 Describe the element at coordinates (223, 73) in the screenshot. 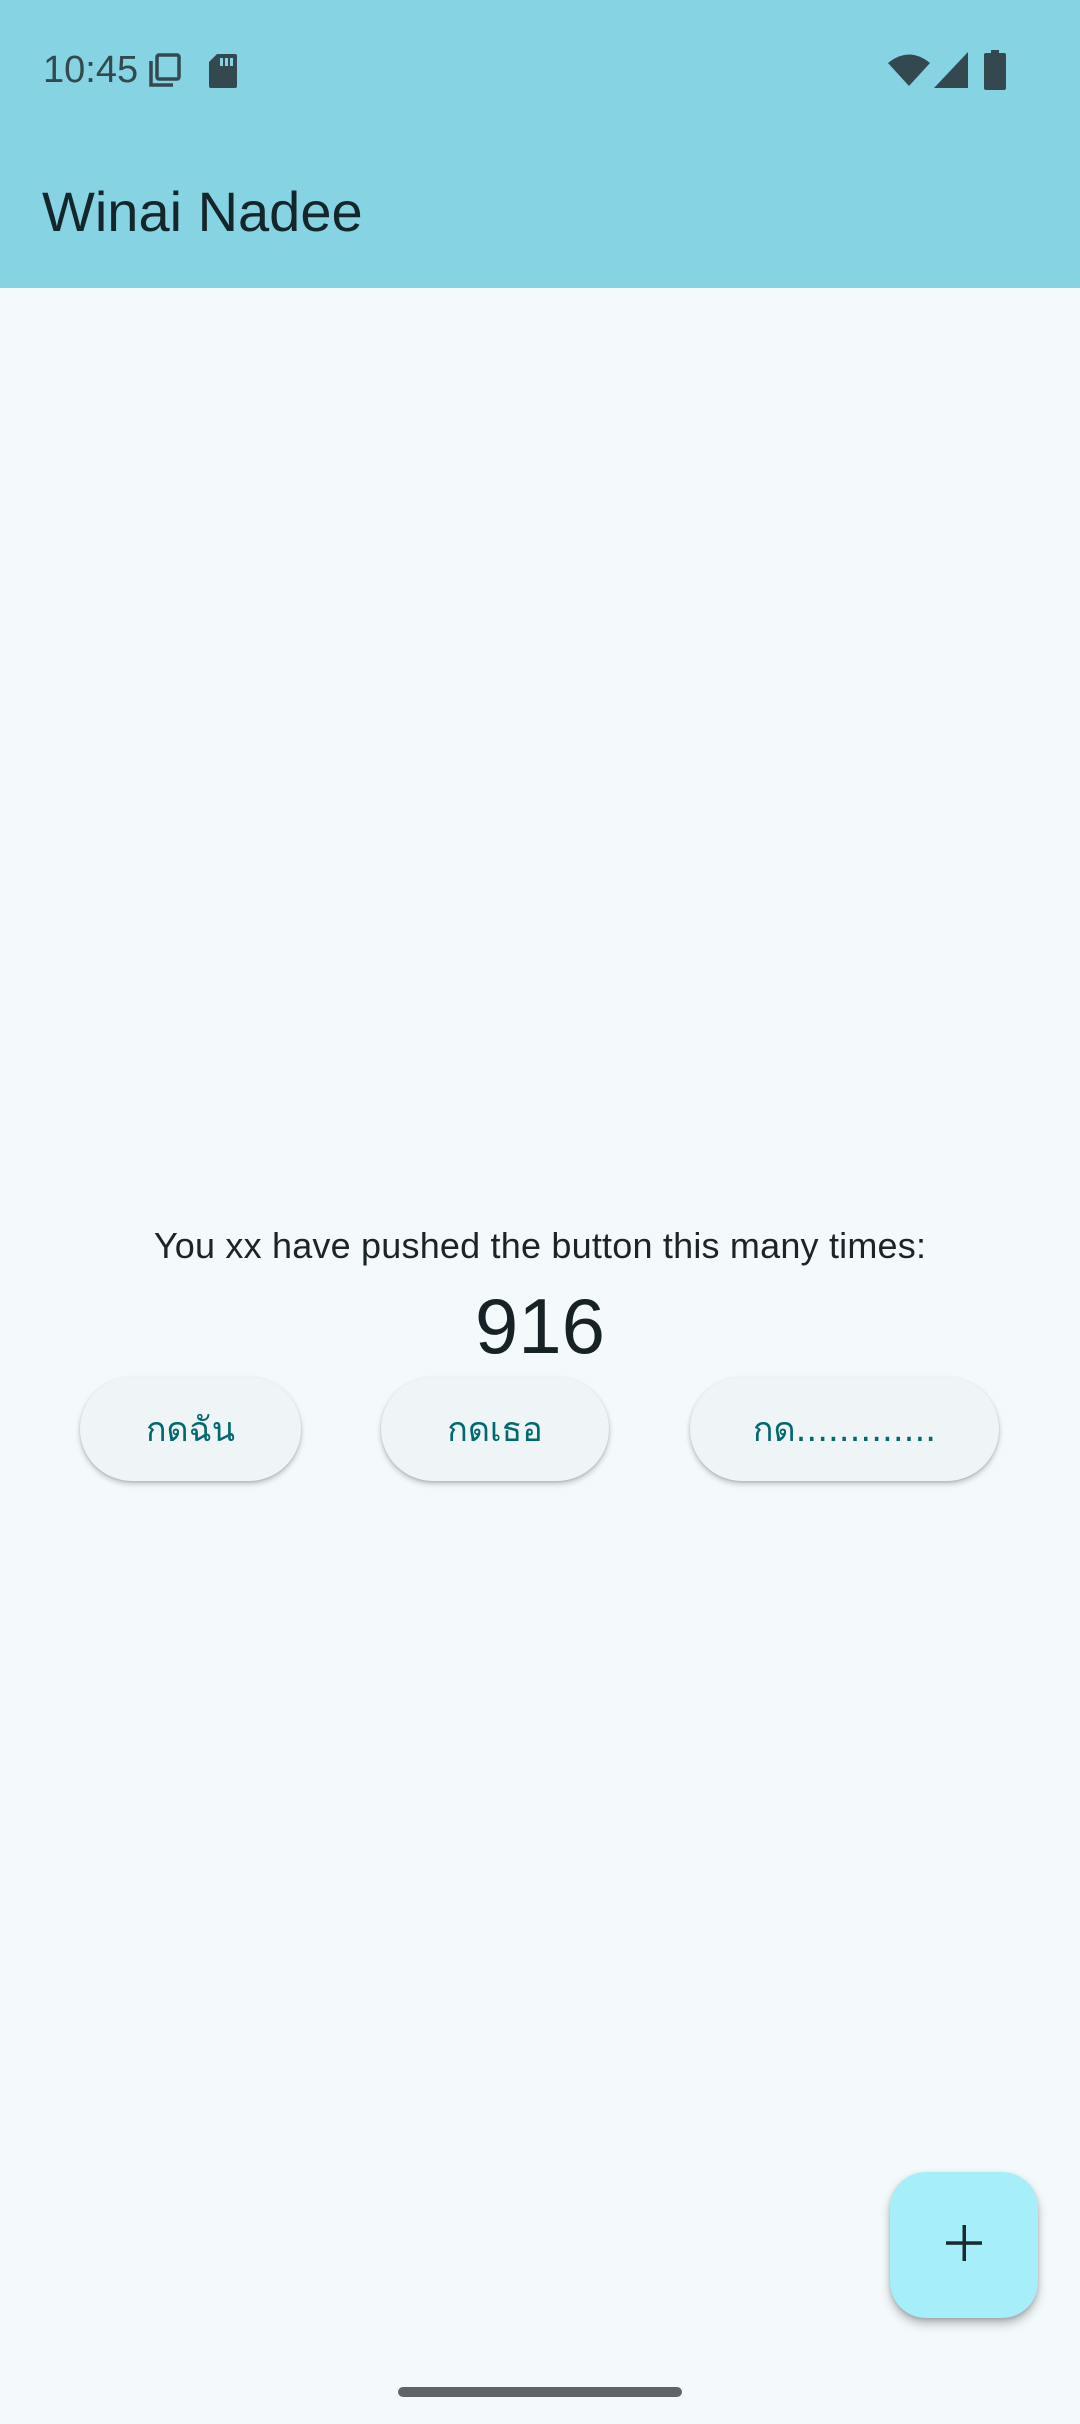

I see `sd-card-icon` at that location.